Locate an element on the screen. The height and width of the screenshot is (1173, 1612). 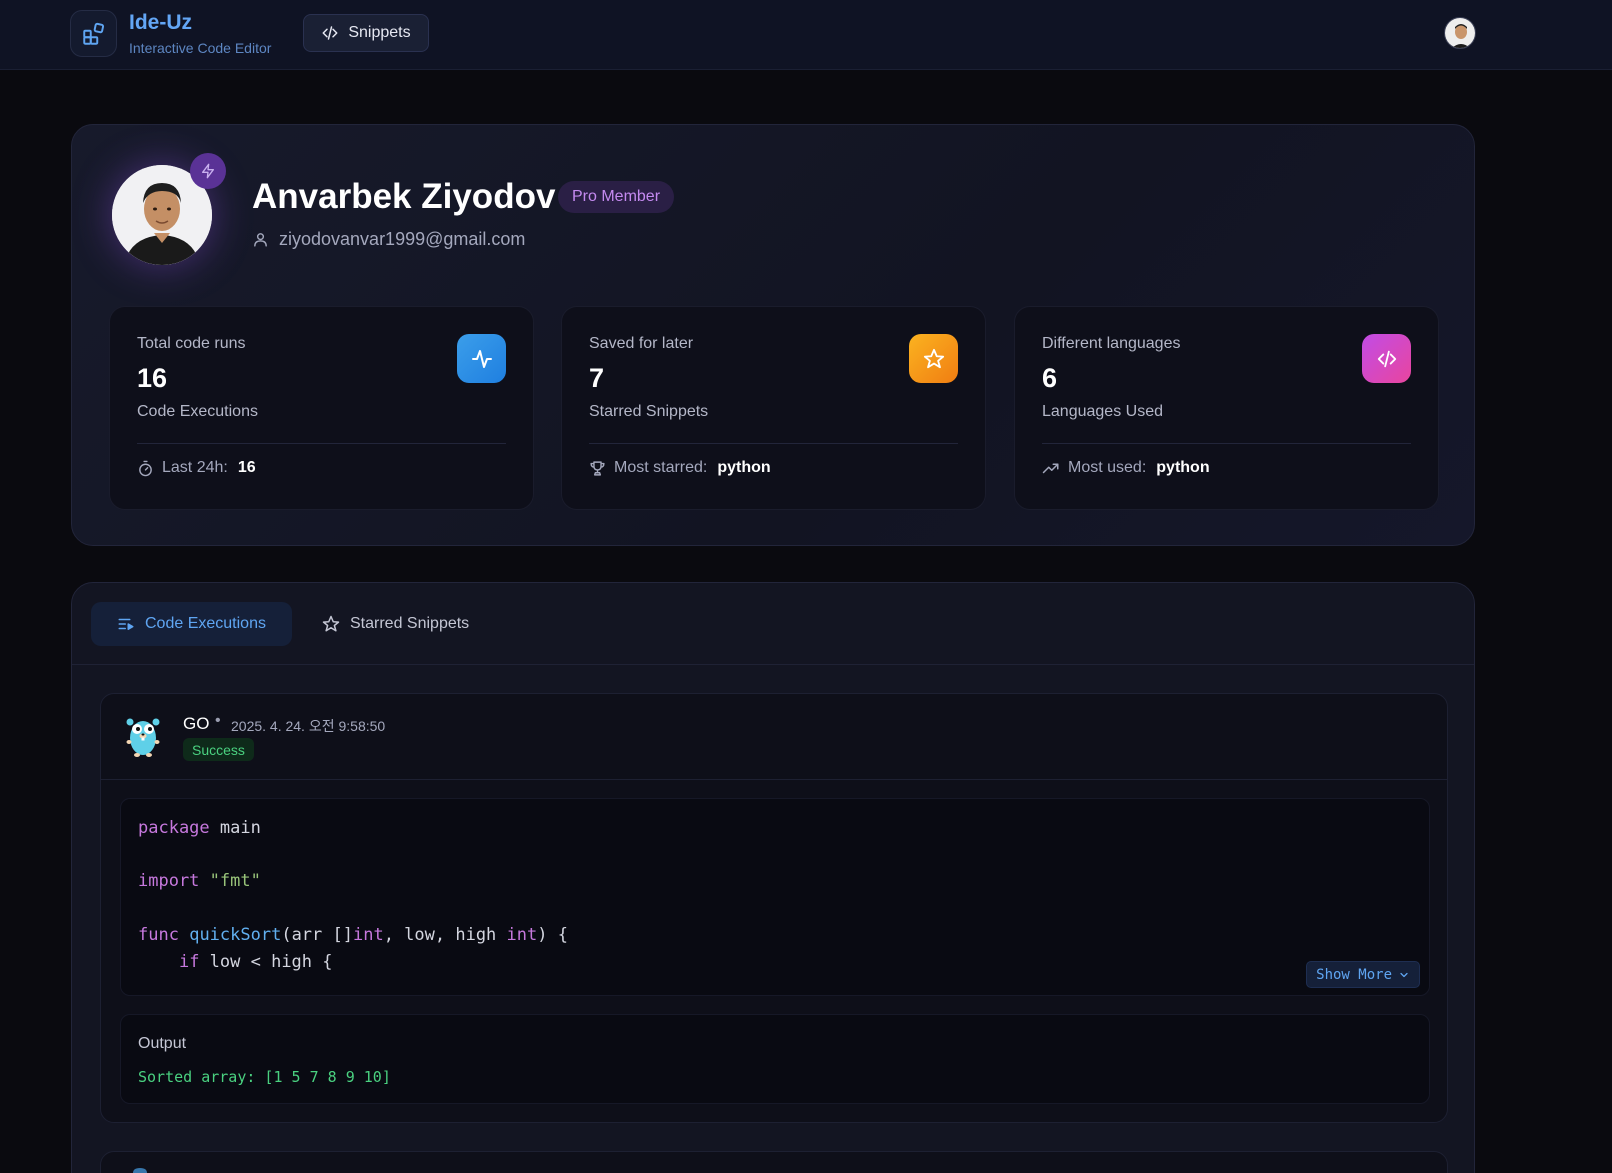
tab-code-executions: Code Executions is located at coordinates (191, 624).